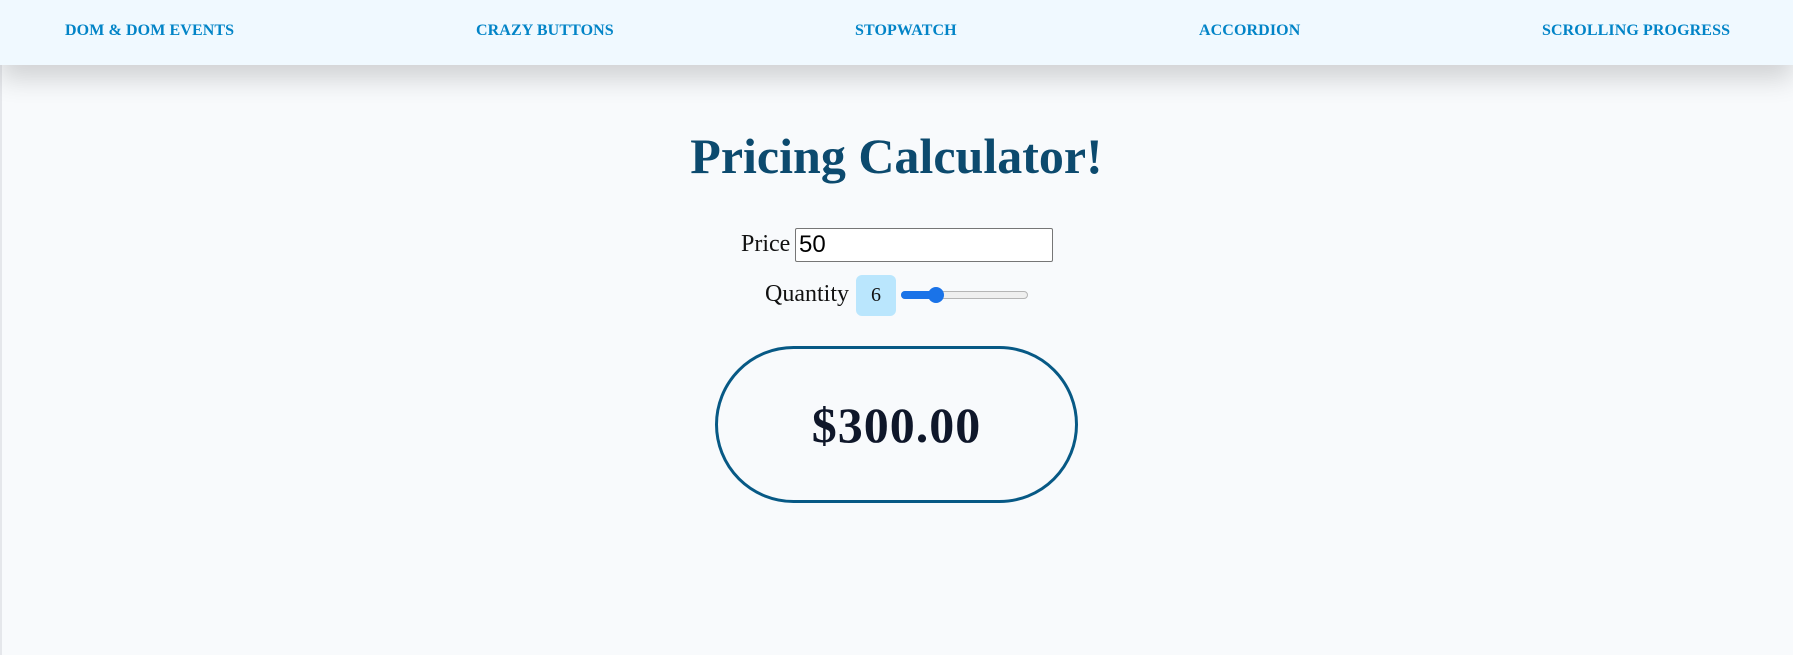 This screenshot has height=655, width=1793. What do you see at coordinates (1, 327) in the screenshot?
I see `page-left-edge` at bounding box center [1, 327].